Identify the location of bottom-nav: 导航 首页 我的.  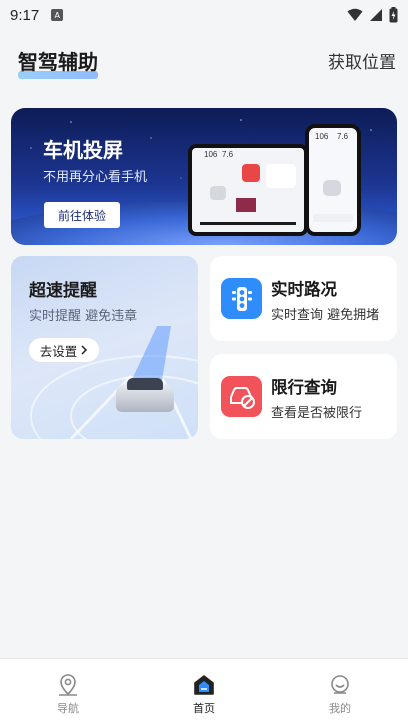
(204, 692).